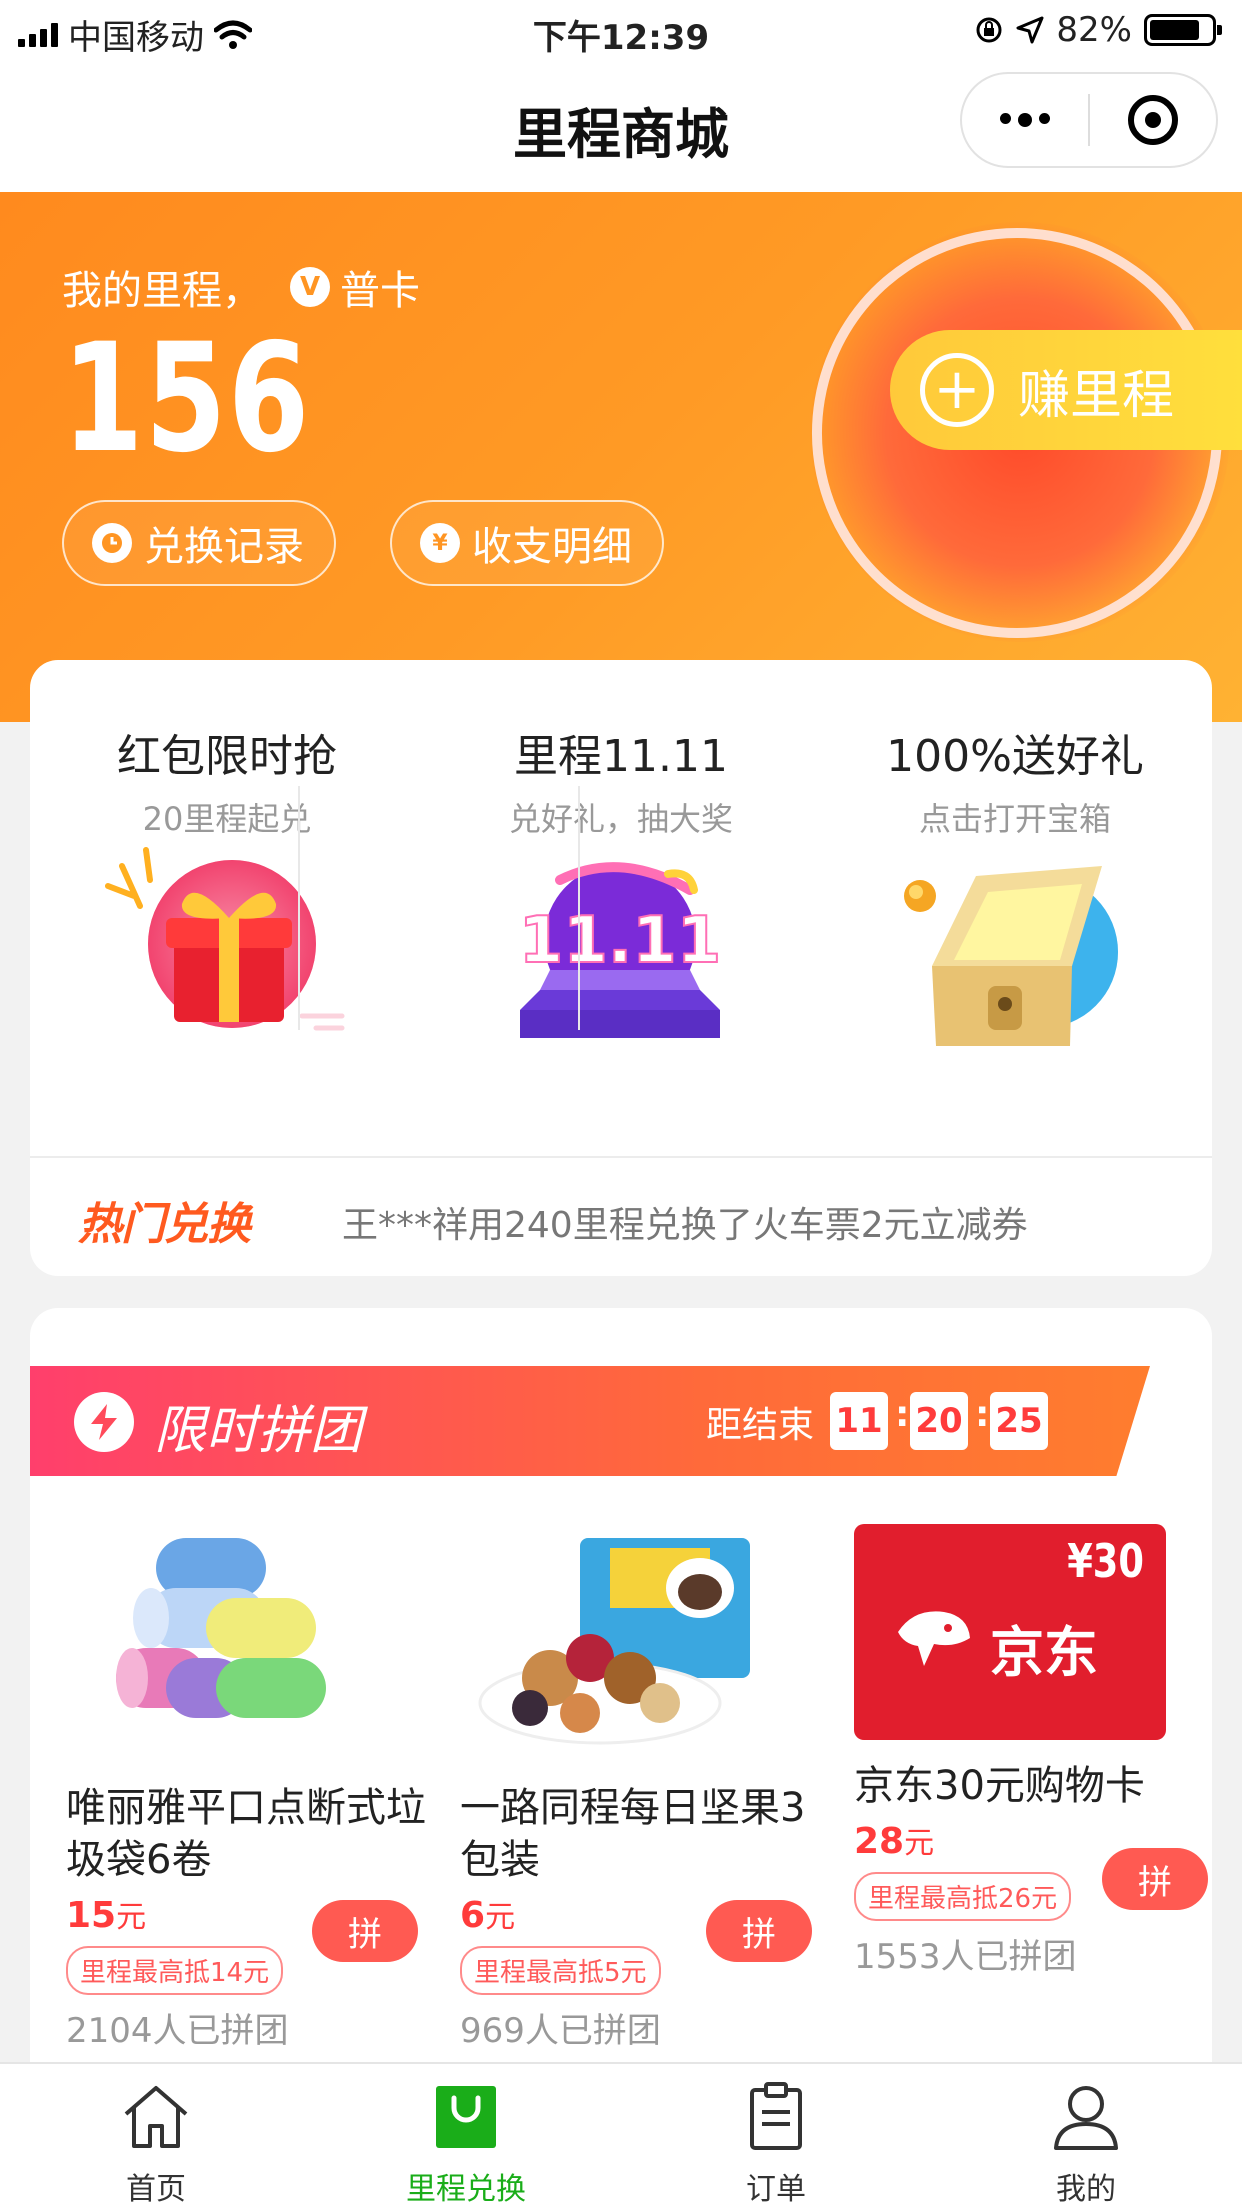 This screenshot has width=1242, height=2208. Describe the element at coordinates (1033, 1751) in the screenshot. I see `product-card-jd-card: ¥30 京东 京东30元购物卡 28元 拼 里程最高抵26元 1553人已拼团` at that location.